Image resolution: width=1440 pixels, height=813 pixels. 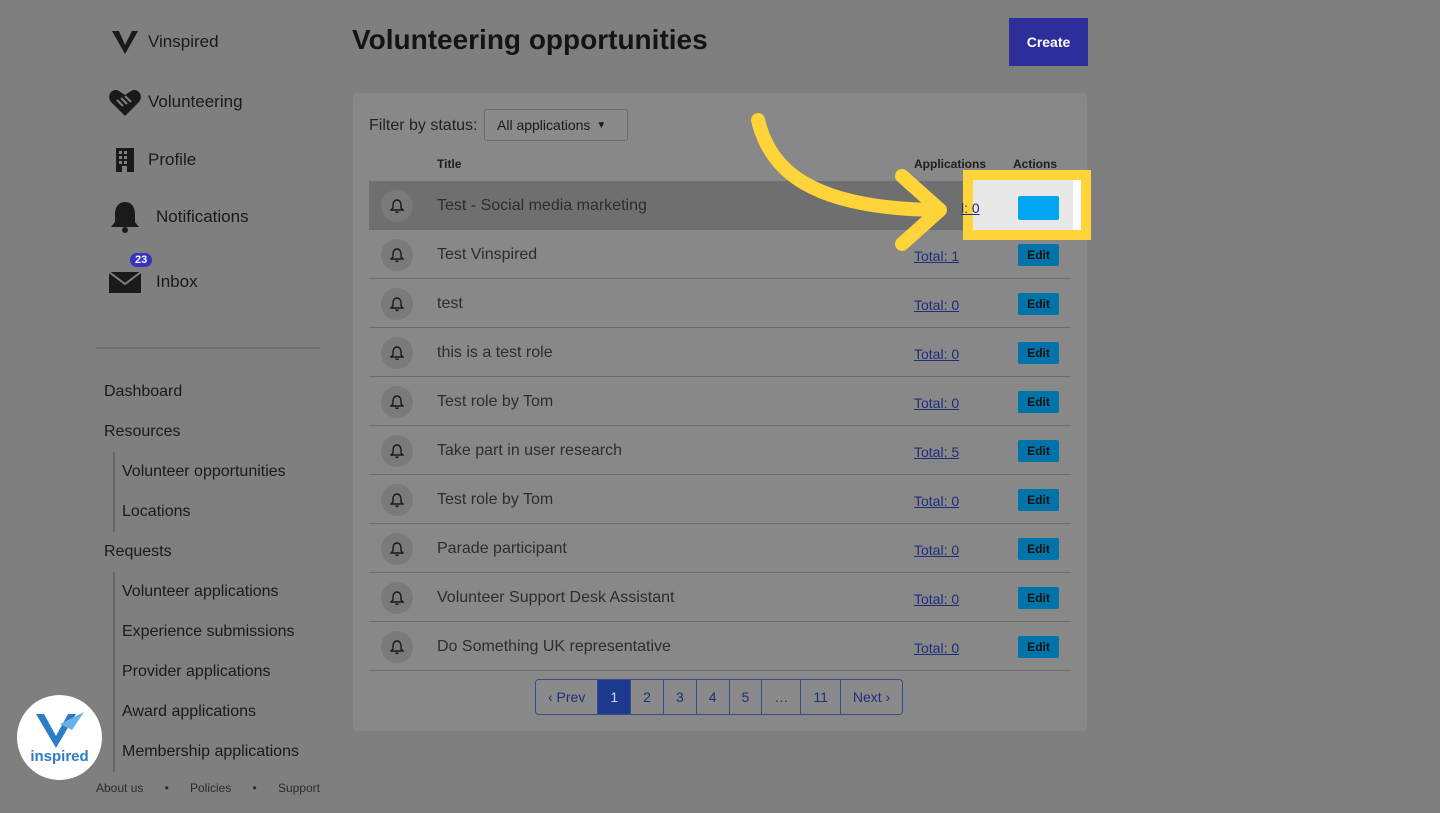 What do you see at coordinates (849, 182) in the screenshot?
I see `pointer-arrow-icon` at bounding box center [849, 182].